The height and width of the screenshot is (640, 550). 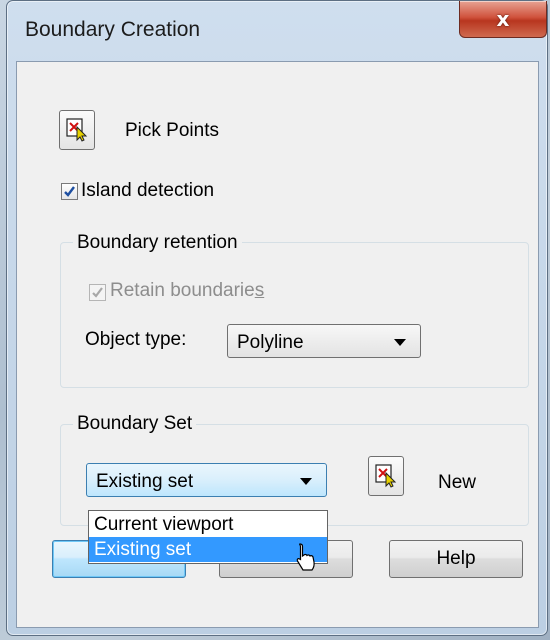 What do you see at coordinates (172, 130) in the screenshot?
I see `pick-points-label: Pick Points` at bounding box center [172, 130].